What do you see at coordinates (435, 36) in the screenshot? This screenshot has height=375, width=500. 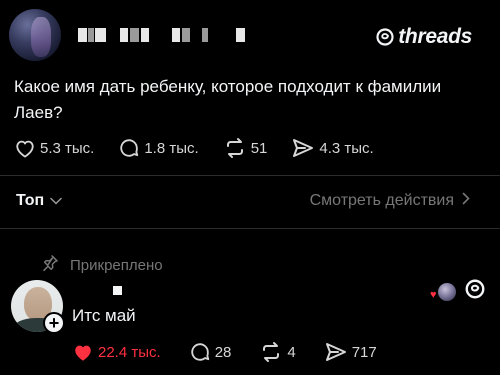 I see `brand-label: threads` at bounding box center [435, 36].